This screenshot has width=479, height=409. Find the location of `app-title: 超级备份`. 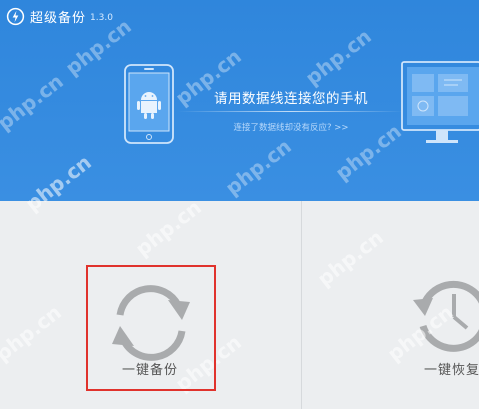

app-title: 超级备份 is located at coordinates (58, 18).